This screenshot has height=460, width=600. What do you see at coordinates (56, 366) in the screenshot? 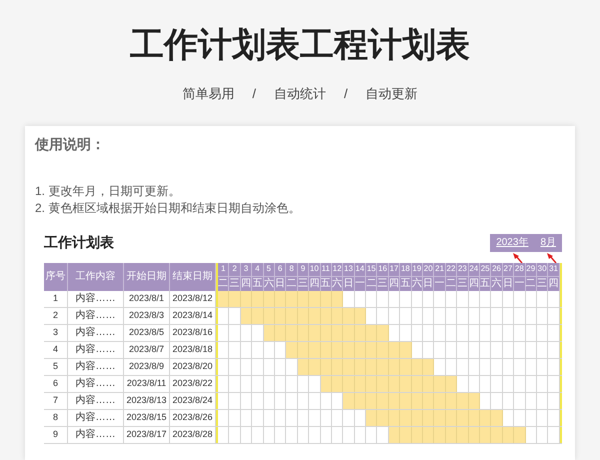
I see `row-number: 5` at bounding box center [56, 366].